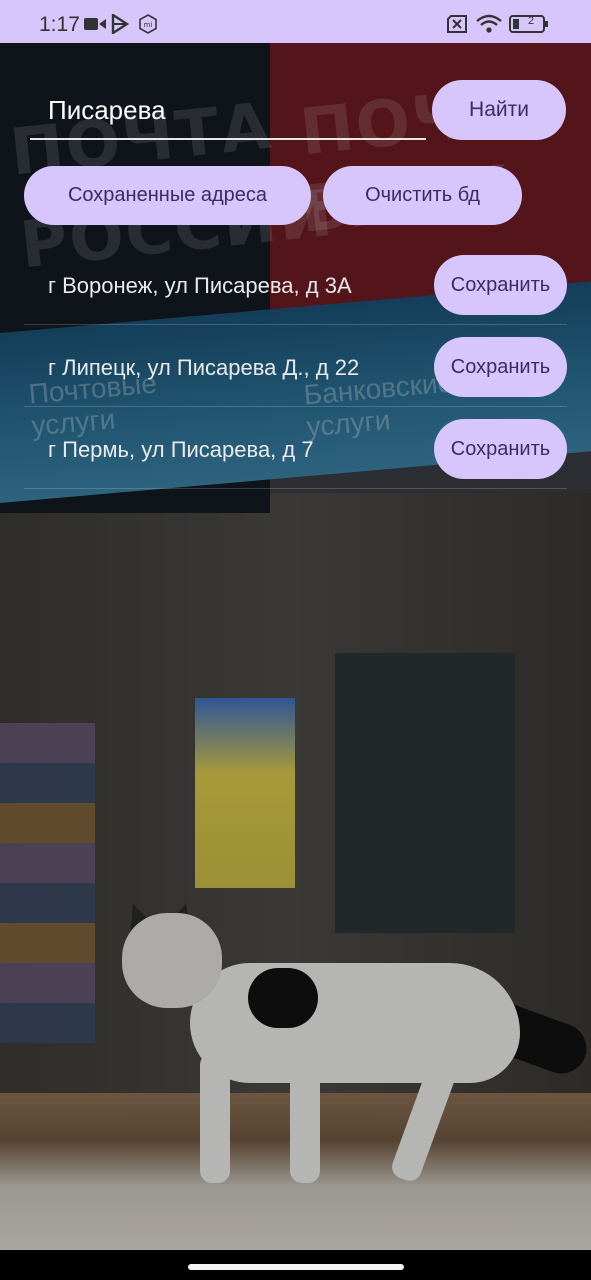  I want to click on video-camera-icon, so click(95, 24).